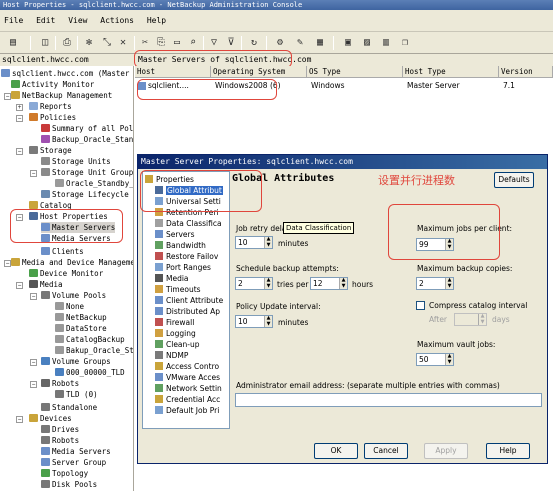 The image size is (553, 491). I want to click on tree-node-media: Media, so click(46, 284).